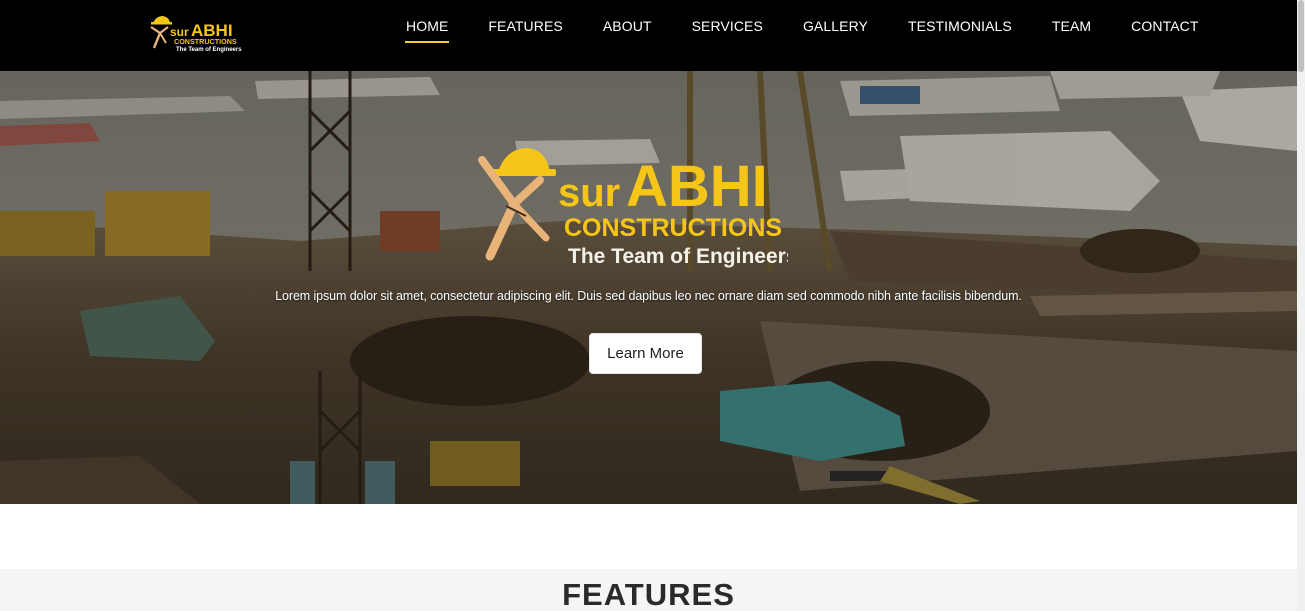 This screenshot has width=1305, height=613. What do you see at coordinates (727, 35) in the screenshot?
I see `nav-item-services: SERVICES` at bounding box center [727, 35].